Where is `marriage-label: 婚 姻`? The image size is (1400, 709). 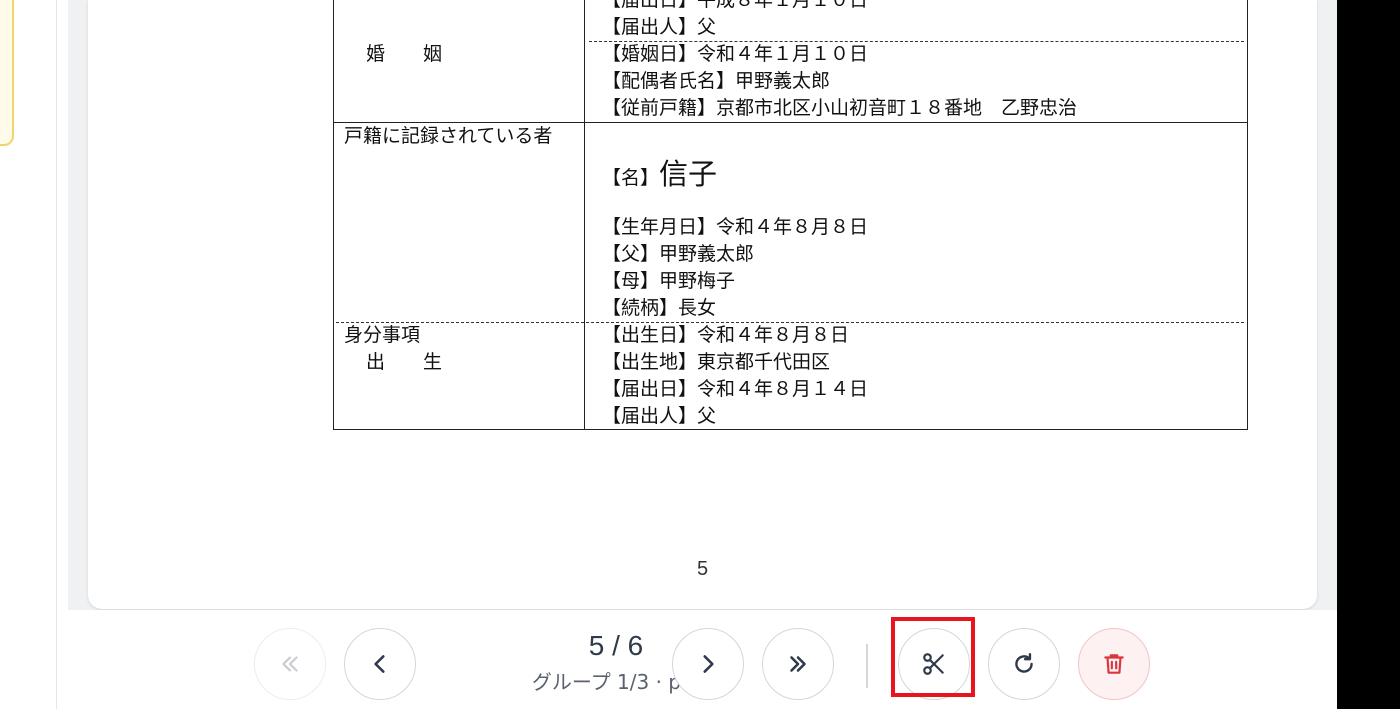 marriage-label: 婚 姻 is located at coordinates (404, 54).